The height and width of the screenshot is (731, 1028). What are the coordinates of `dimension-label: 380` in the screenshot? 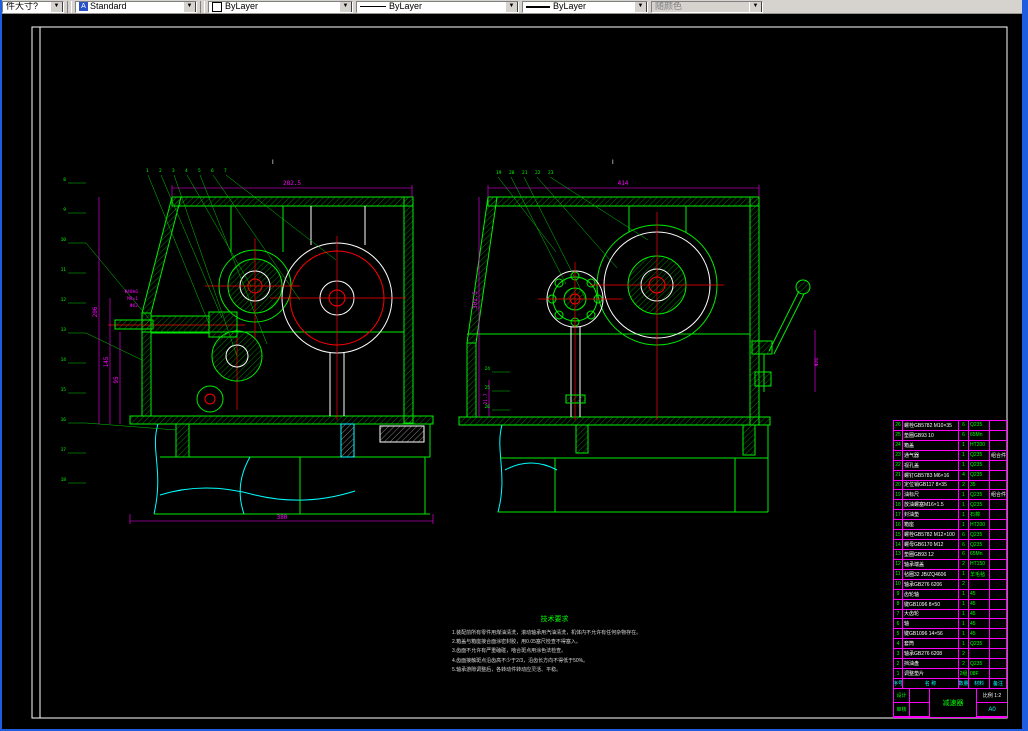 It's located at (282, 517).